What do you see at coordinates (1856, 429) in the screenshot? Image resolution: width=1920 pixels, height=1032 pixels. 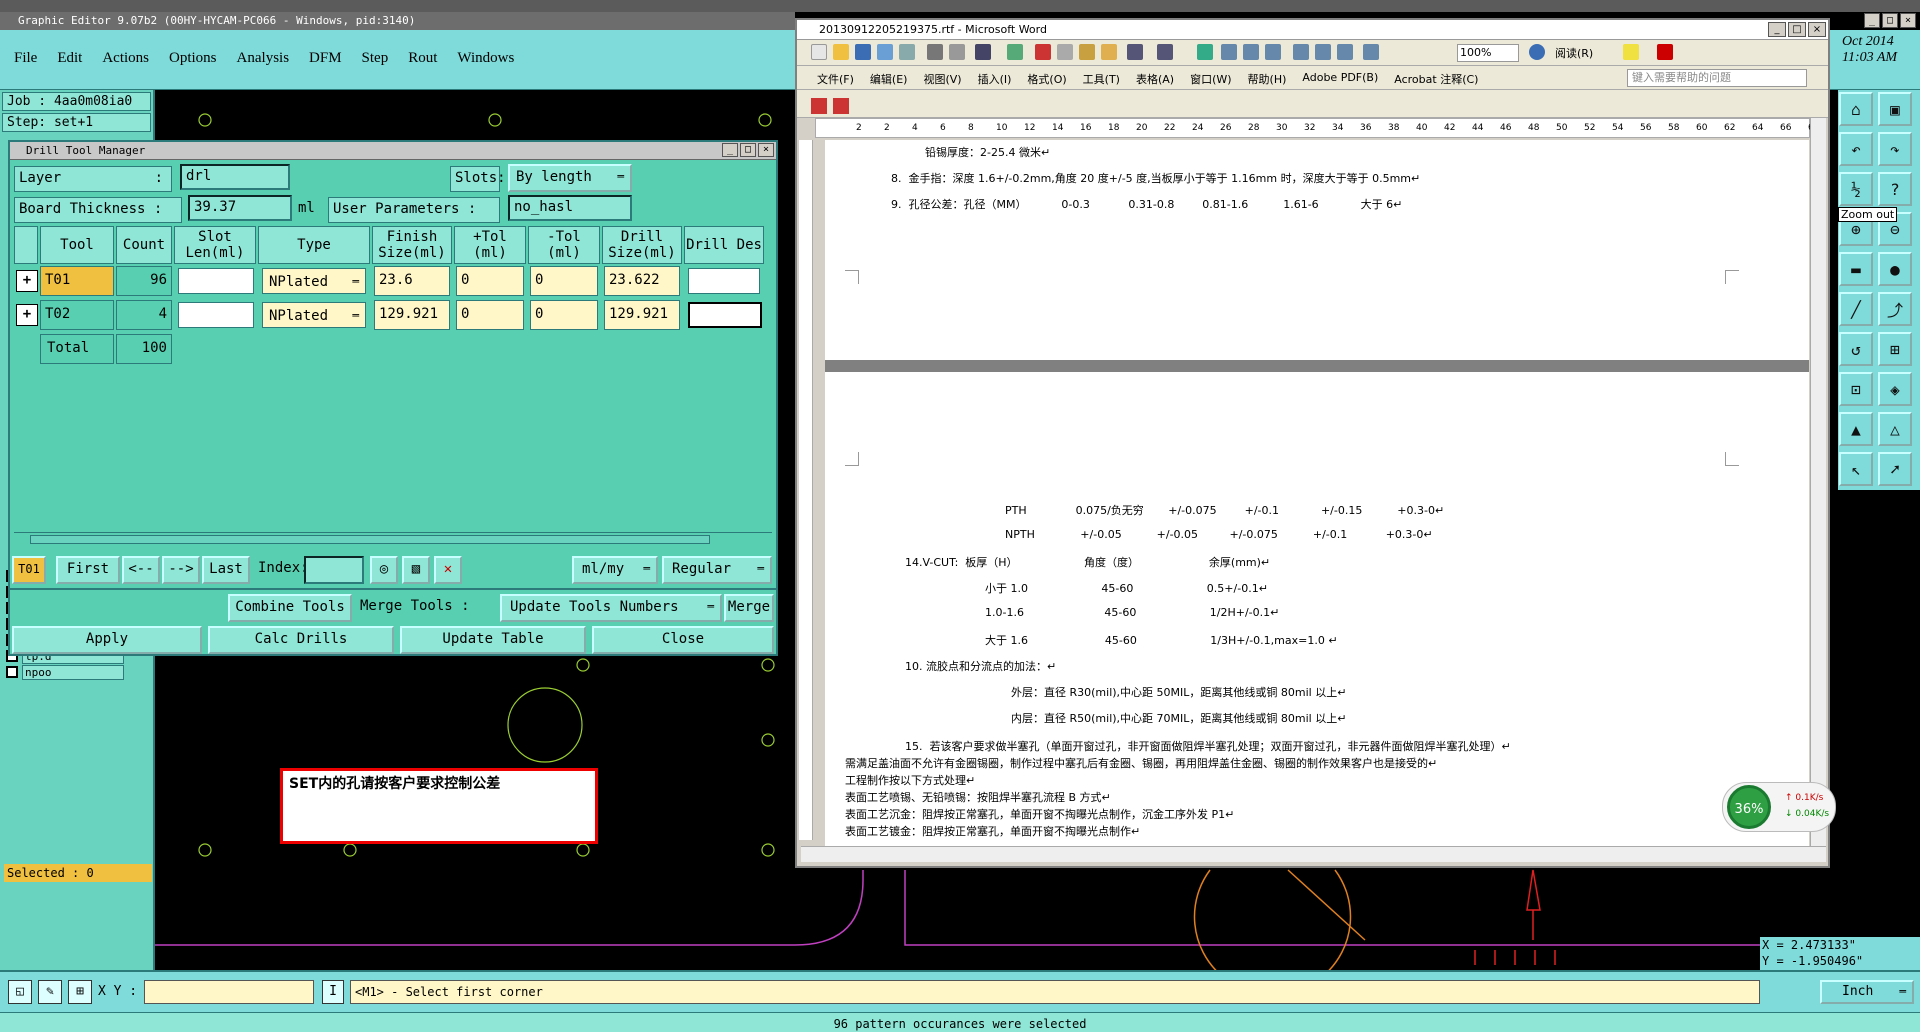 I see `shape-icon: ▲` at bounding box center [1856, 429].